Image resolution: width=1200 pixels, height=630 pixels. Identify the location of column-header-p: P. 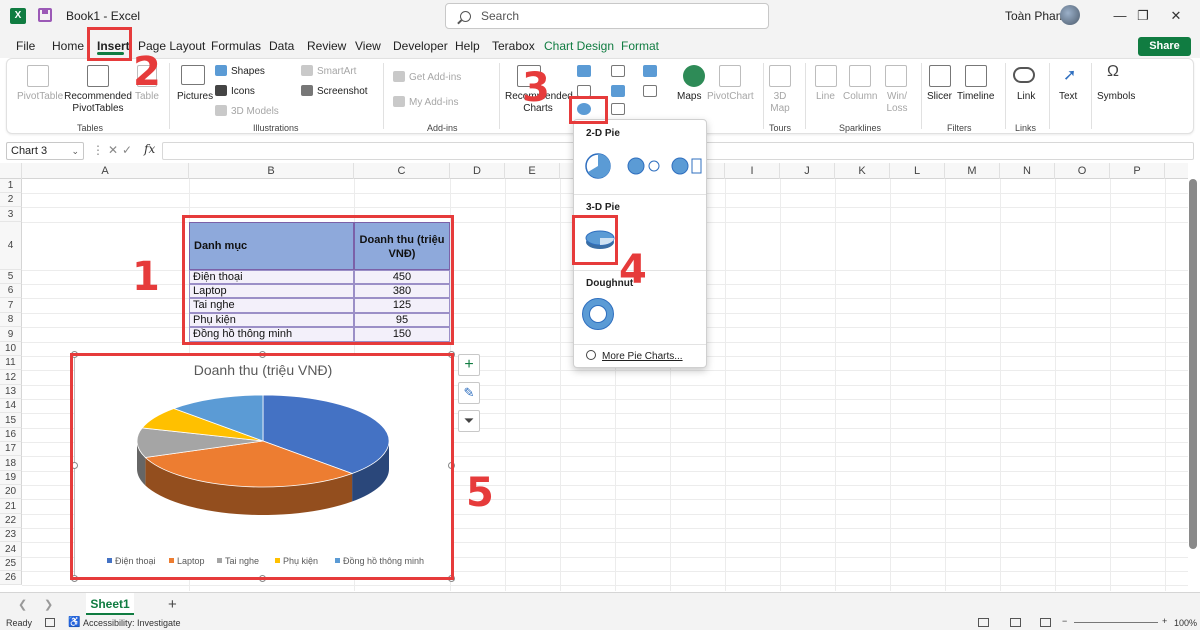
(1137, 171).